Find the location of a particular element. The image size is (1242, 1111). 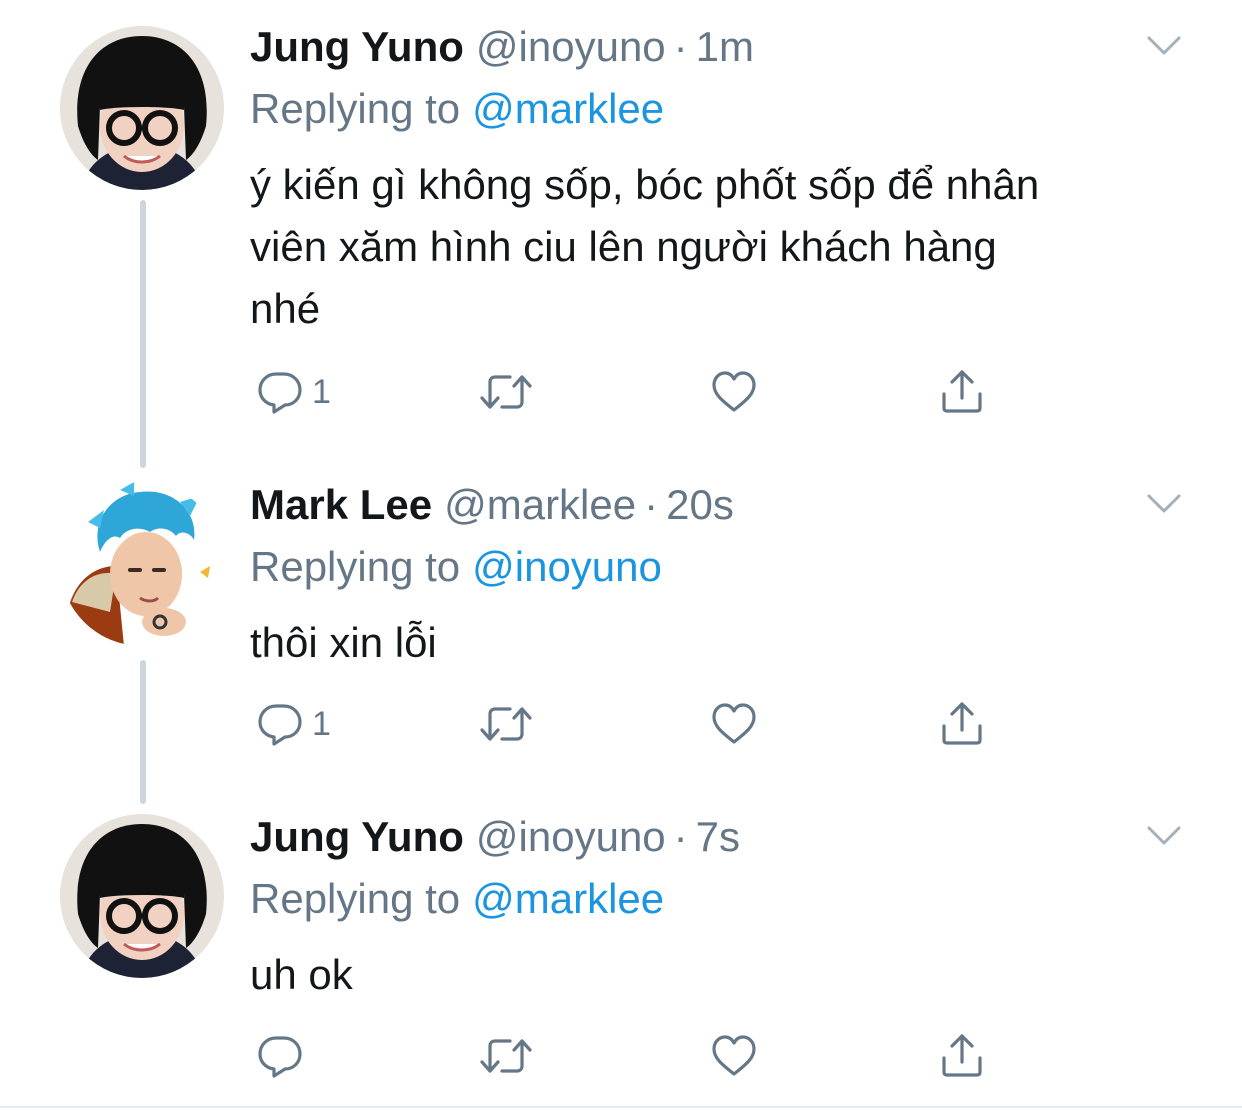

user-handle: @marklee is located at coordinates (540, 504).